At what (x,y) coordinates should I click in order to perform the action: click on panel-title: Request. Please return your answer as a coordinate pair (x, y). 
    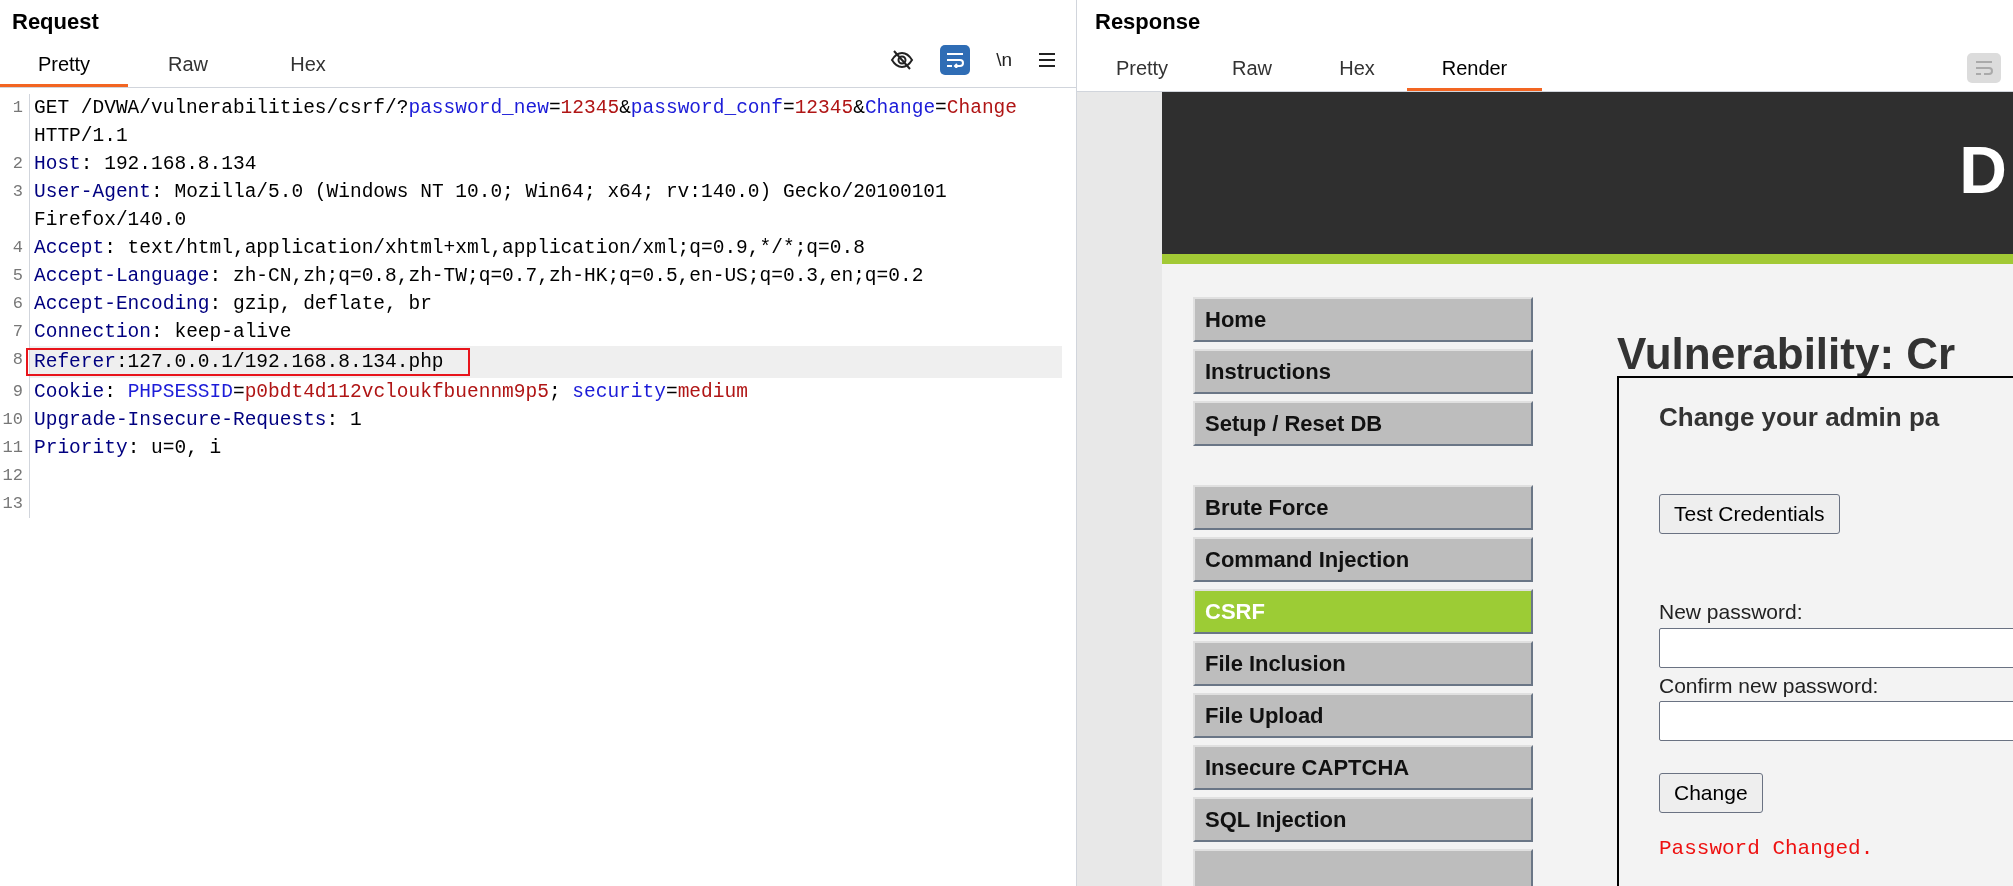
    Looking at the image, I should click on (55, 21).